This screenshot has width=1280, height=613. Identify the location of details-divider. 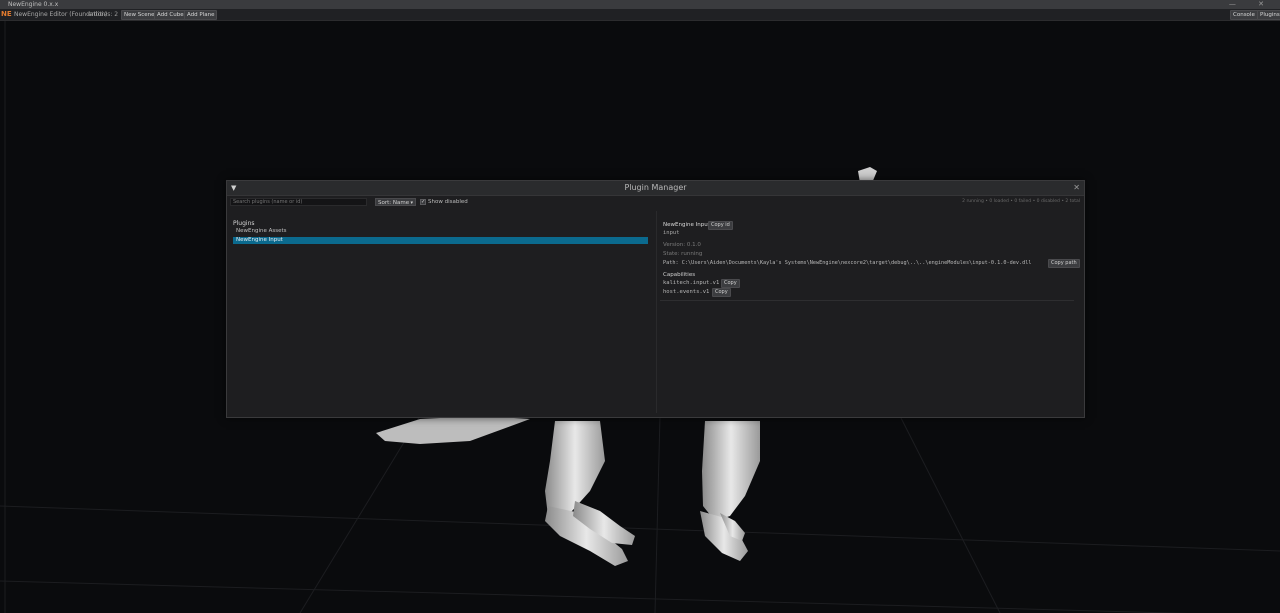
(867, 300).